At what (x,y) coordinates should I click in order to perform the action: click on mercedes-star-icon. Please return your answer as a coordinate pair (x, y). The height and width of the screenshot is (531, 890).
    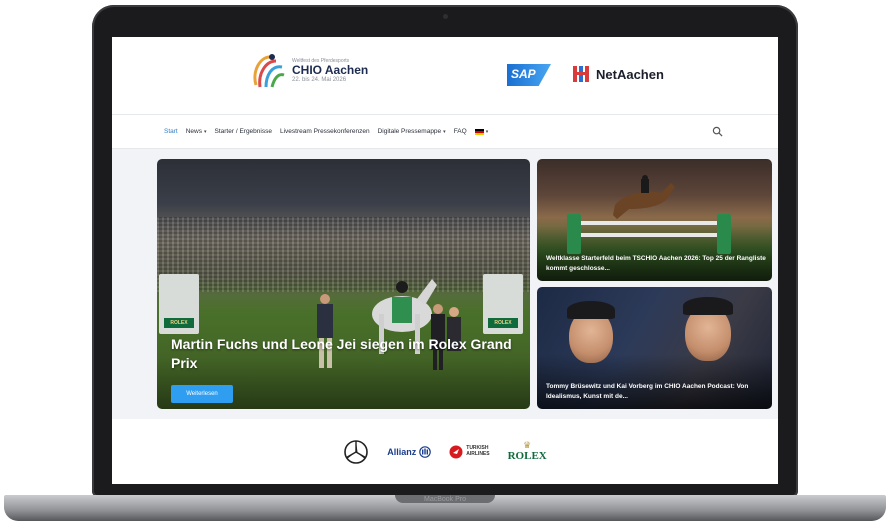
    Looking at the image, I should click on (356, 451).